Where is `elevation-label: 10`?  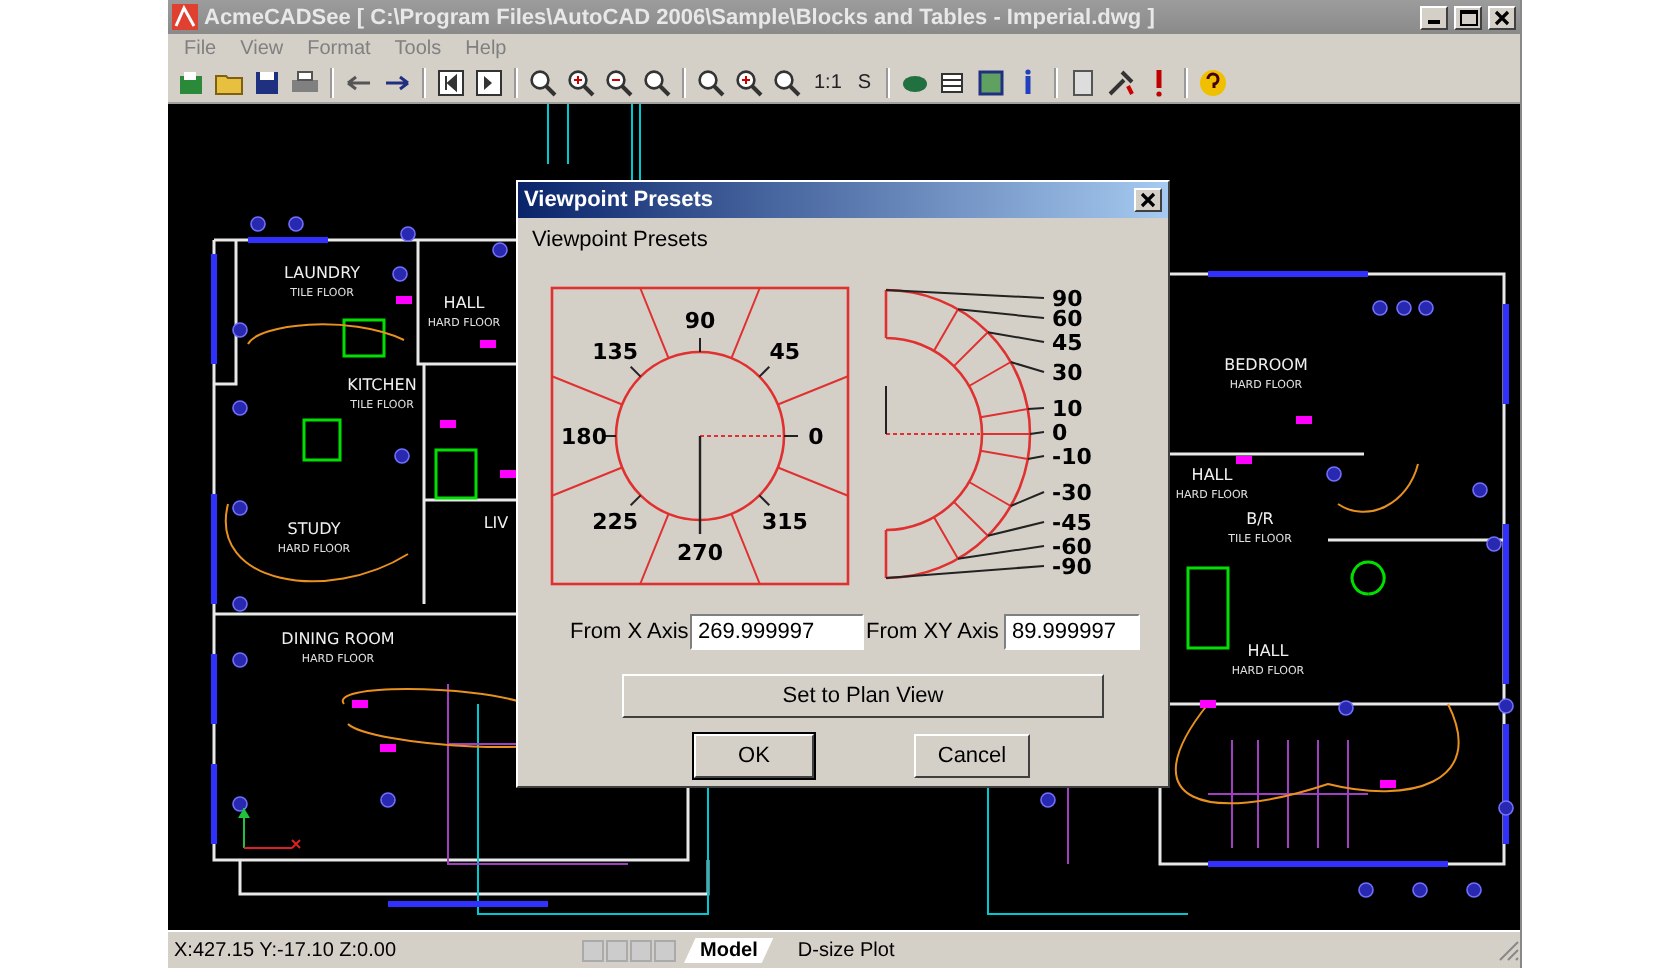 elevation-label: 10 is located at coordinates (1067, 409).